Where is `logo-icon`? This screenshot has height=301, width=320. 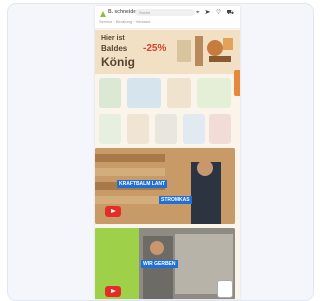 logo-icon is located at coordinates (103, 14).